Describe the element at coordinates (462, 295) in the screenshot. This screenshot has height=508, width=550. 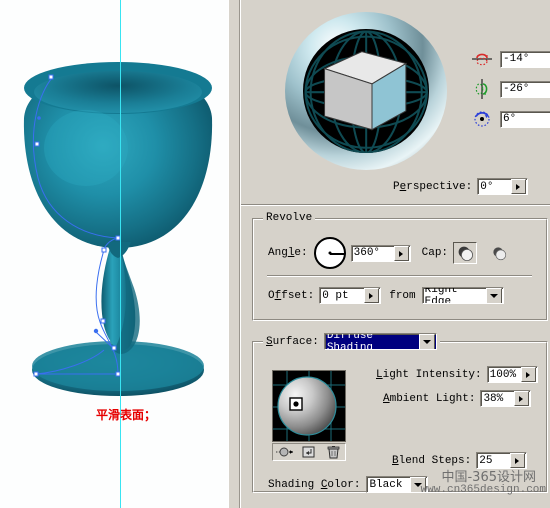
I see `offset-from-select: Right Edge` at that location.